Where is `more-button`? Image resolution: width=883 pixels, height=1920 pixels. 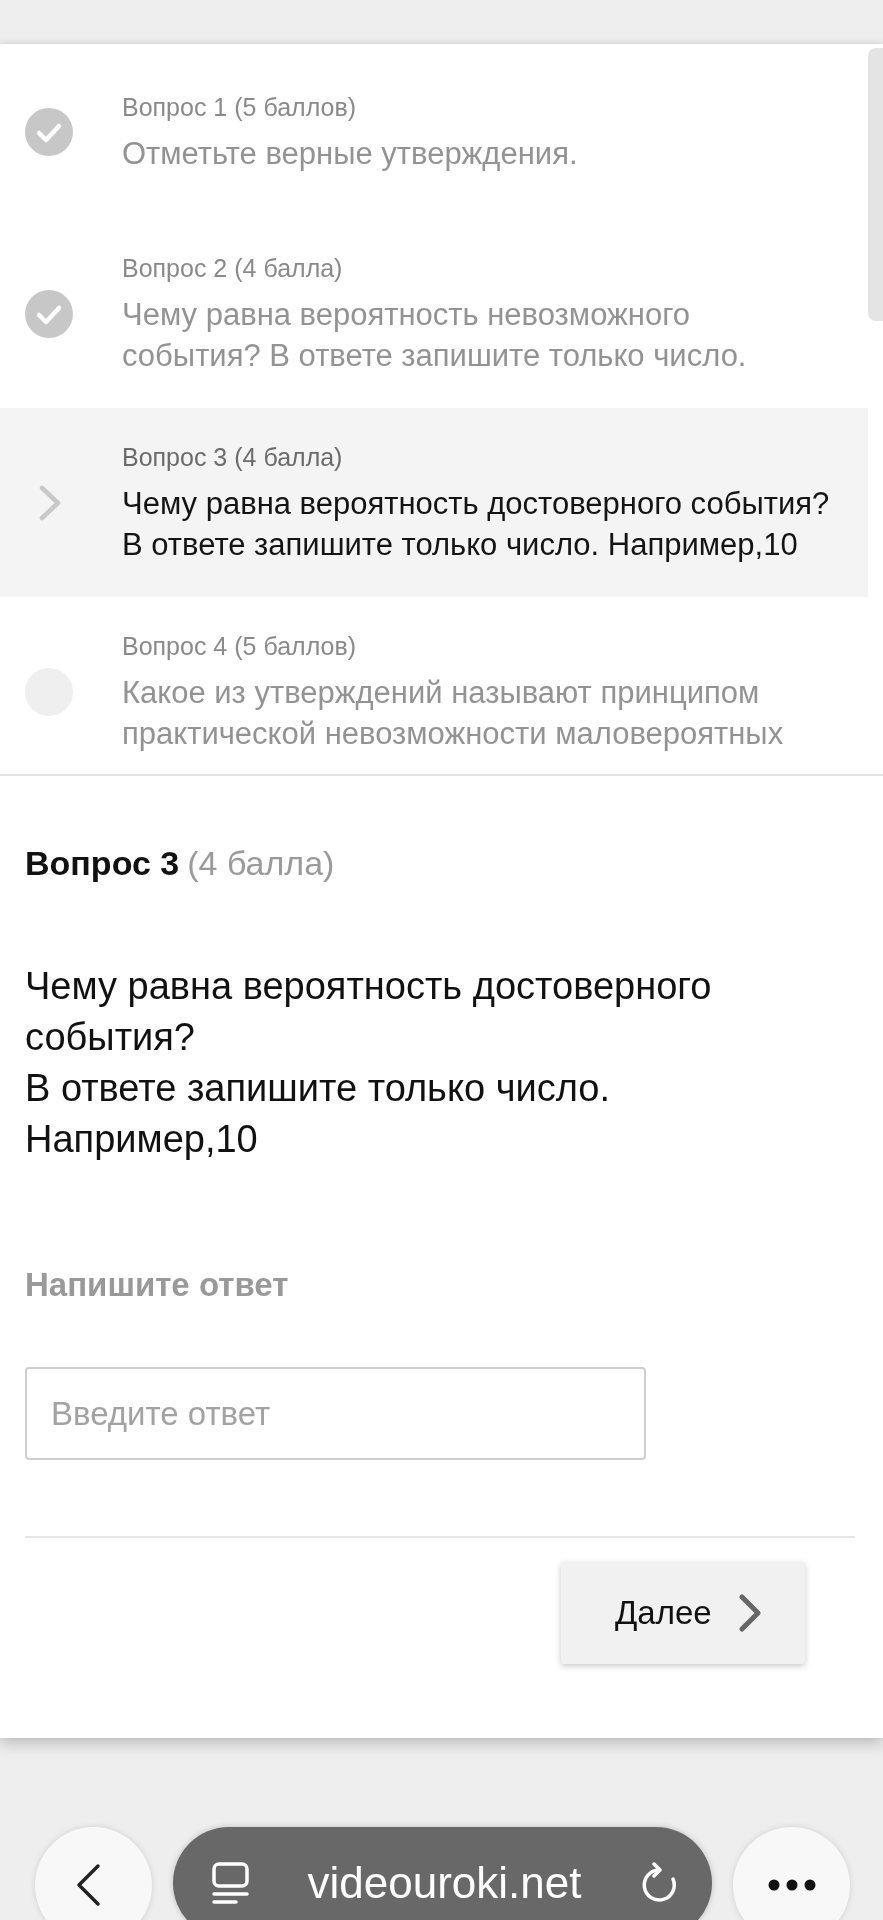 more-button is located at coordinates (791, 1873).